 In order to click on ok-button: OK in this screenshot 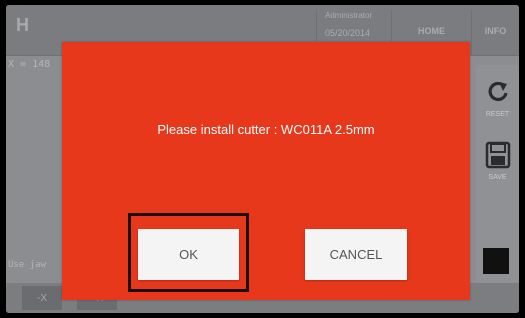, I will do `click(188, 254)`.